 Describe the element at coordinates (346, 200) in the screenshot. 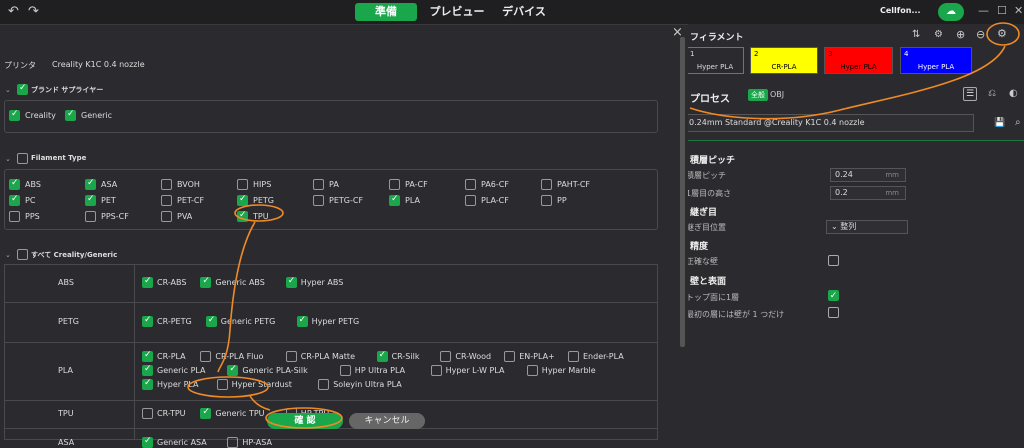

I see `type-petg-cf-label: PETG-CF` at that location.